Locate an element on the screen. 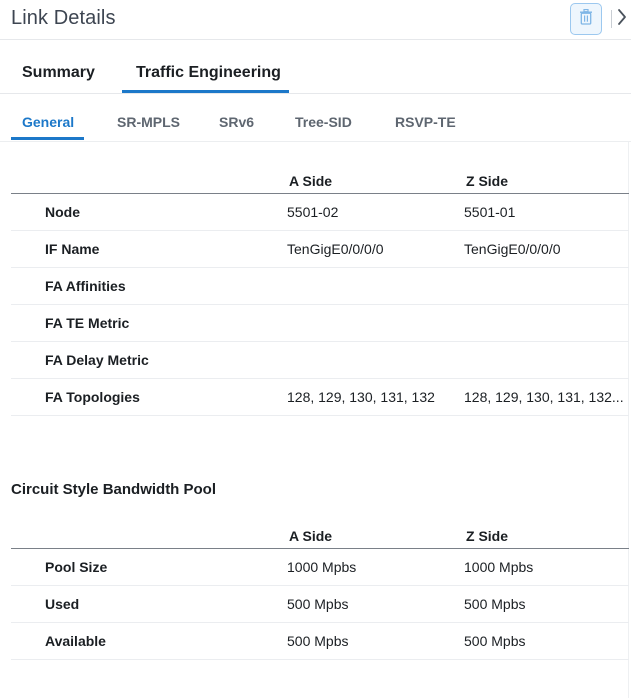 This screenshot has width=631, height=698. section-title-bandwidth-pool: Circuit Style Bandwidth Pool is located at coordinates (114, 489).